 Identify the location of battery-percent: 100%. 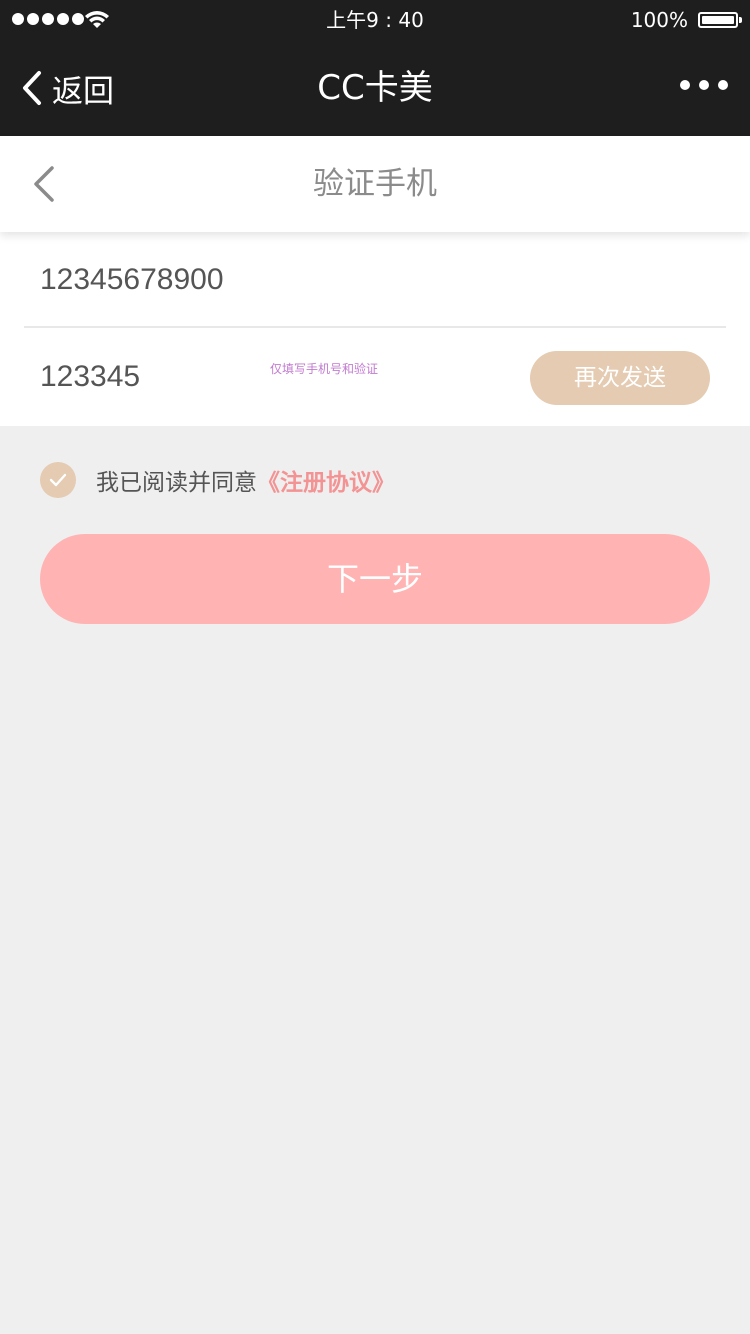
(659, 20).